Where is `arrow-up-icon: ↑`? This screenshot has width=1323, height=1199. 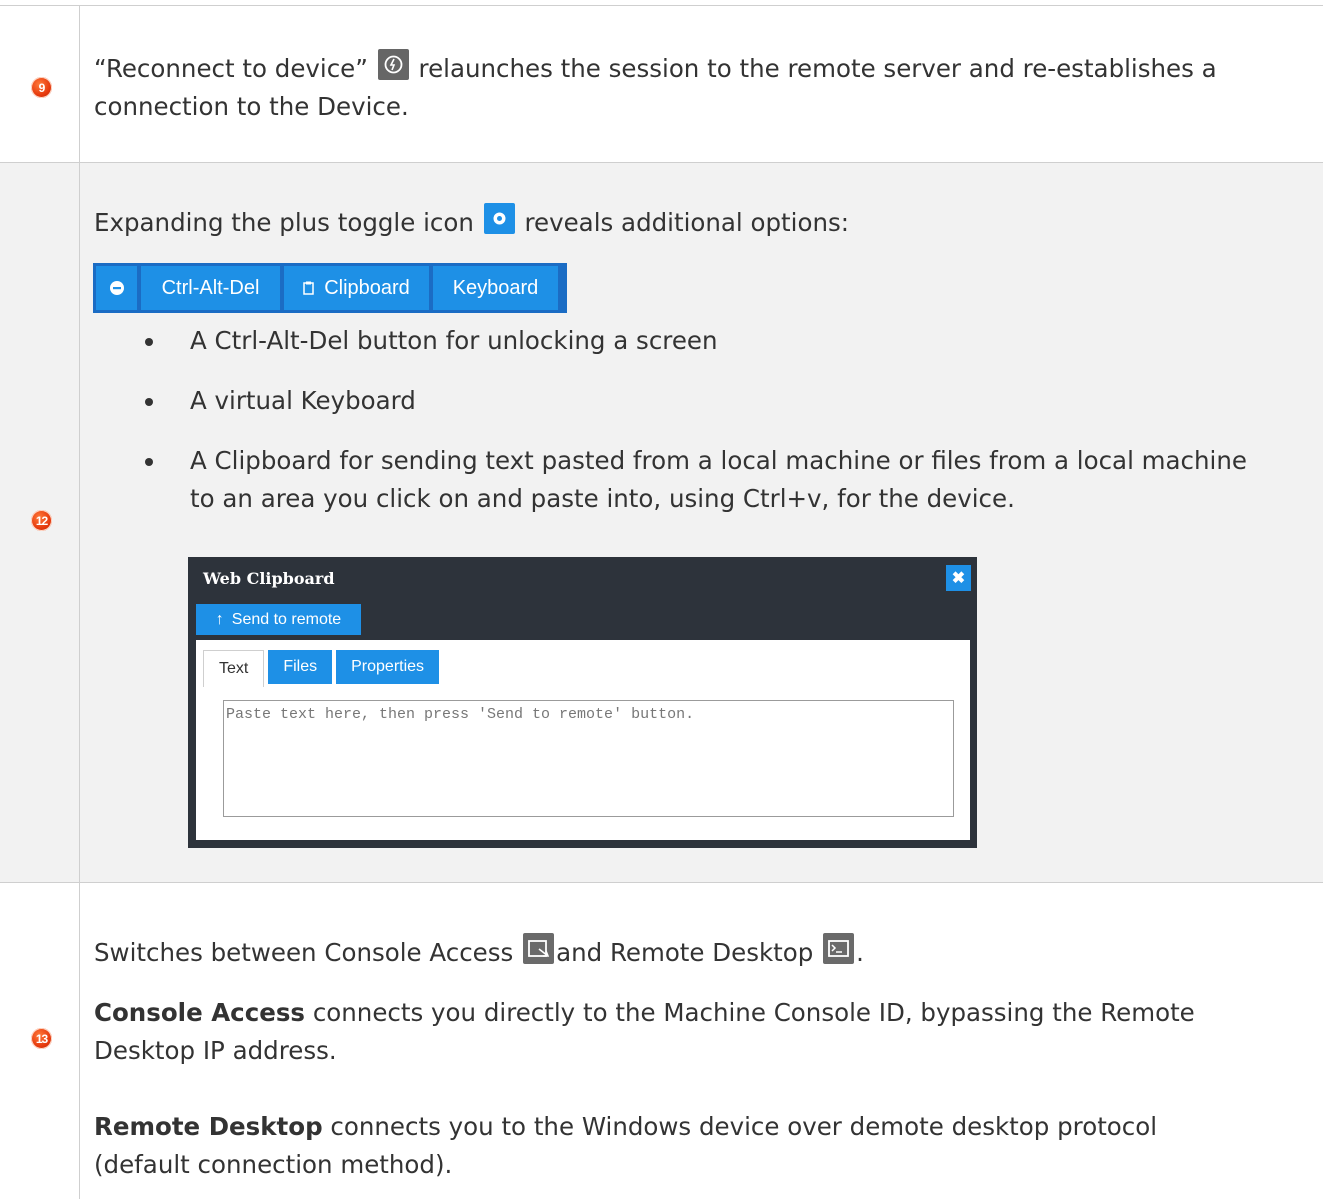 arrow-up-icon: ↑ is located at coordinates (219, 619).